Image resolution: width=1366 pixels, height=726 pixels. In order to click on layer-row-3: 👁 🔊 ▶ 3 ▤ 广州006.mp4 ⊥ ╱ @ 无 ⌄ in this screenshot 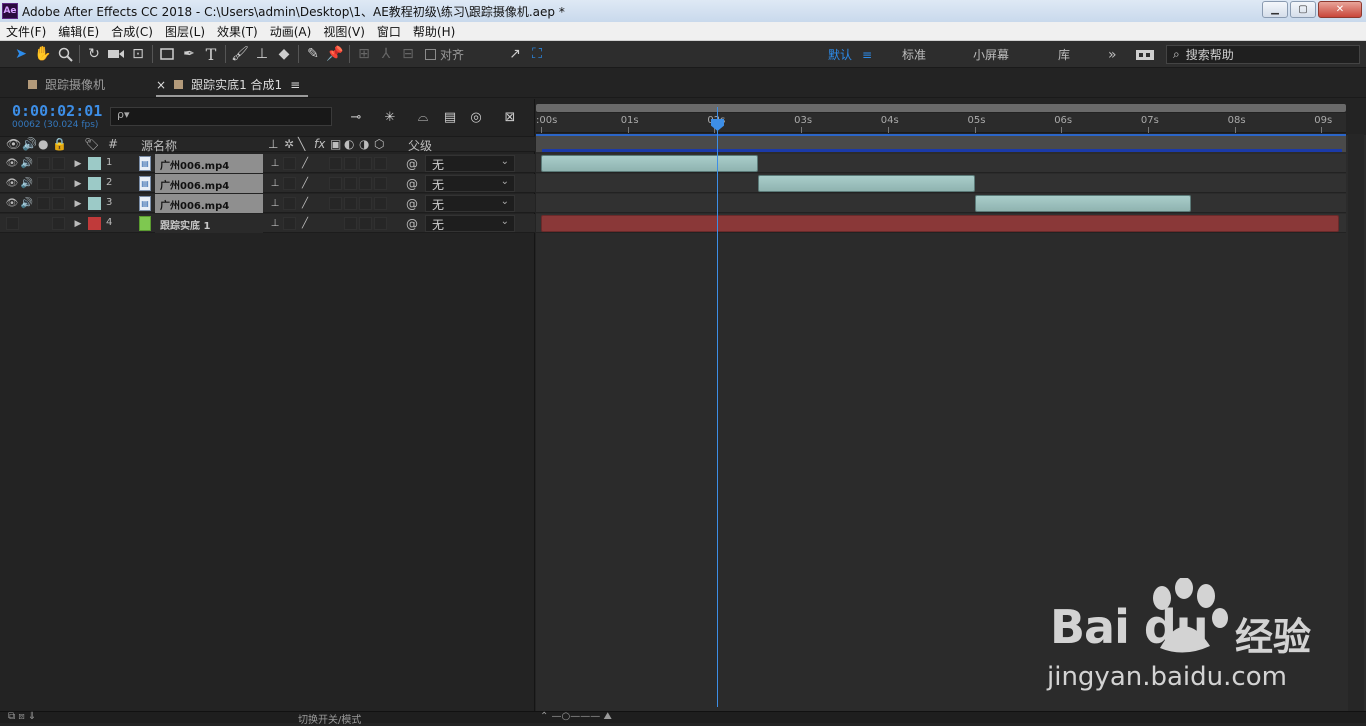, I will do `click(267, 203)`.